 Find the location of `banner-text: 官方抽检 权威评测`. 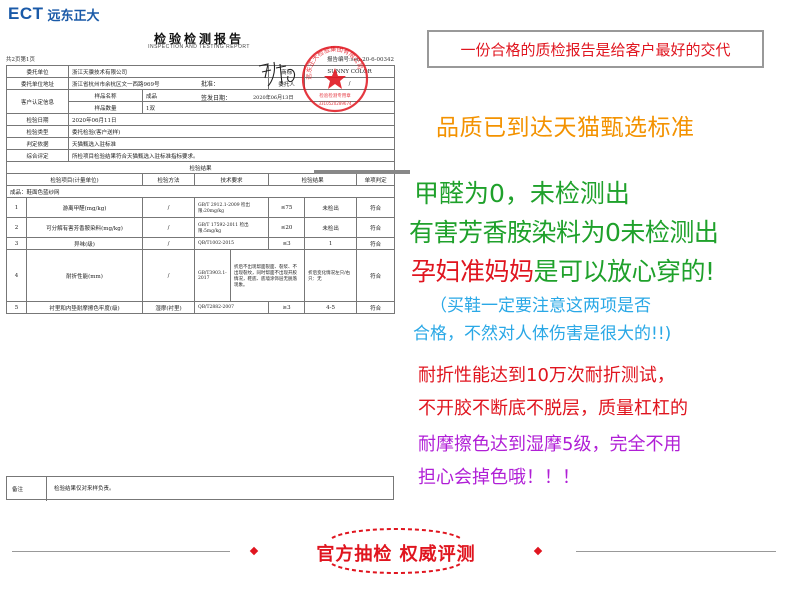

banner-text: 官方抽检 权威评测 is located at coordinates (396, 554).